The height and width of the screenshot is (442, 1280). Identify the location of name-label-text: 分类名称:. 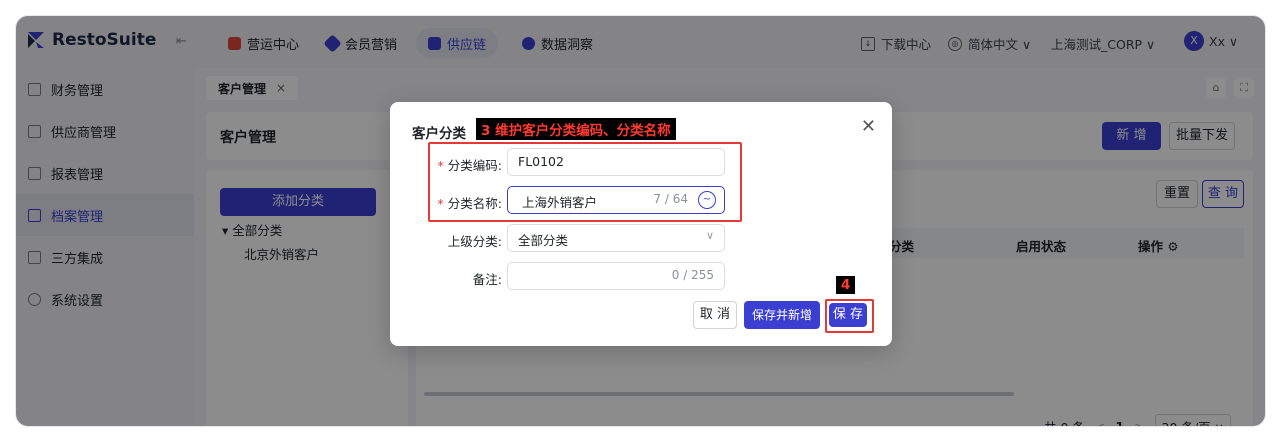
(474, 203).